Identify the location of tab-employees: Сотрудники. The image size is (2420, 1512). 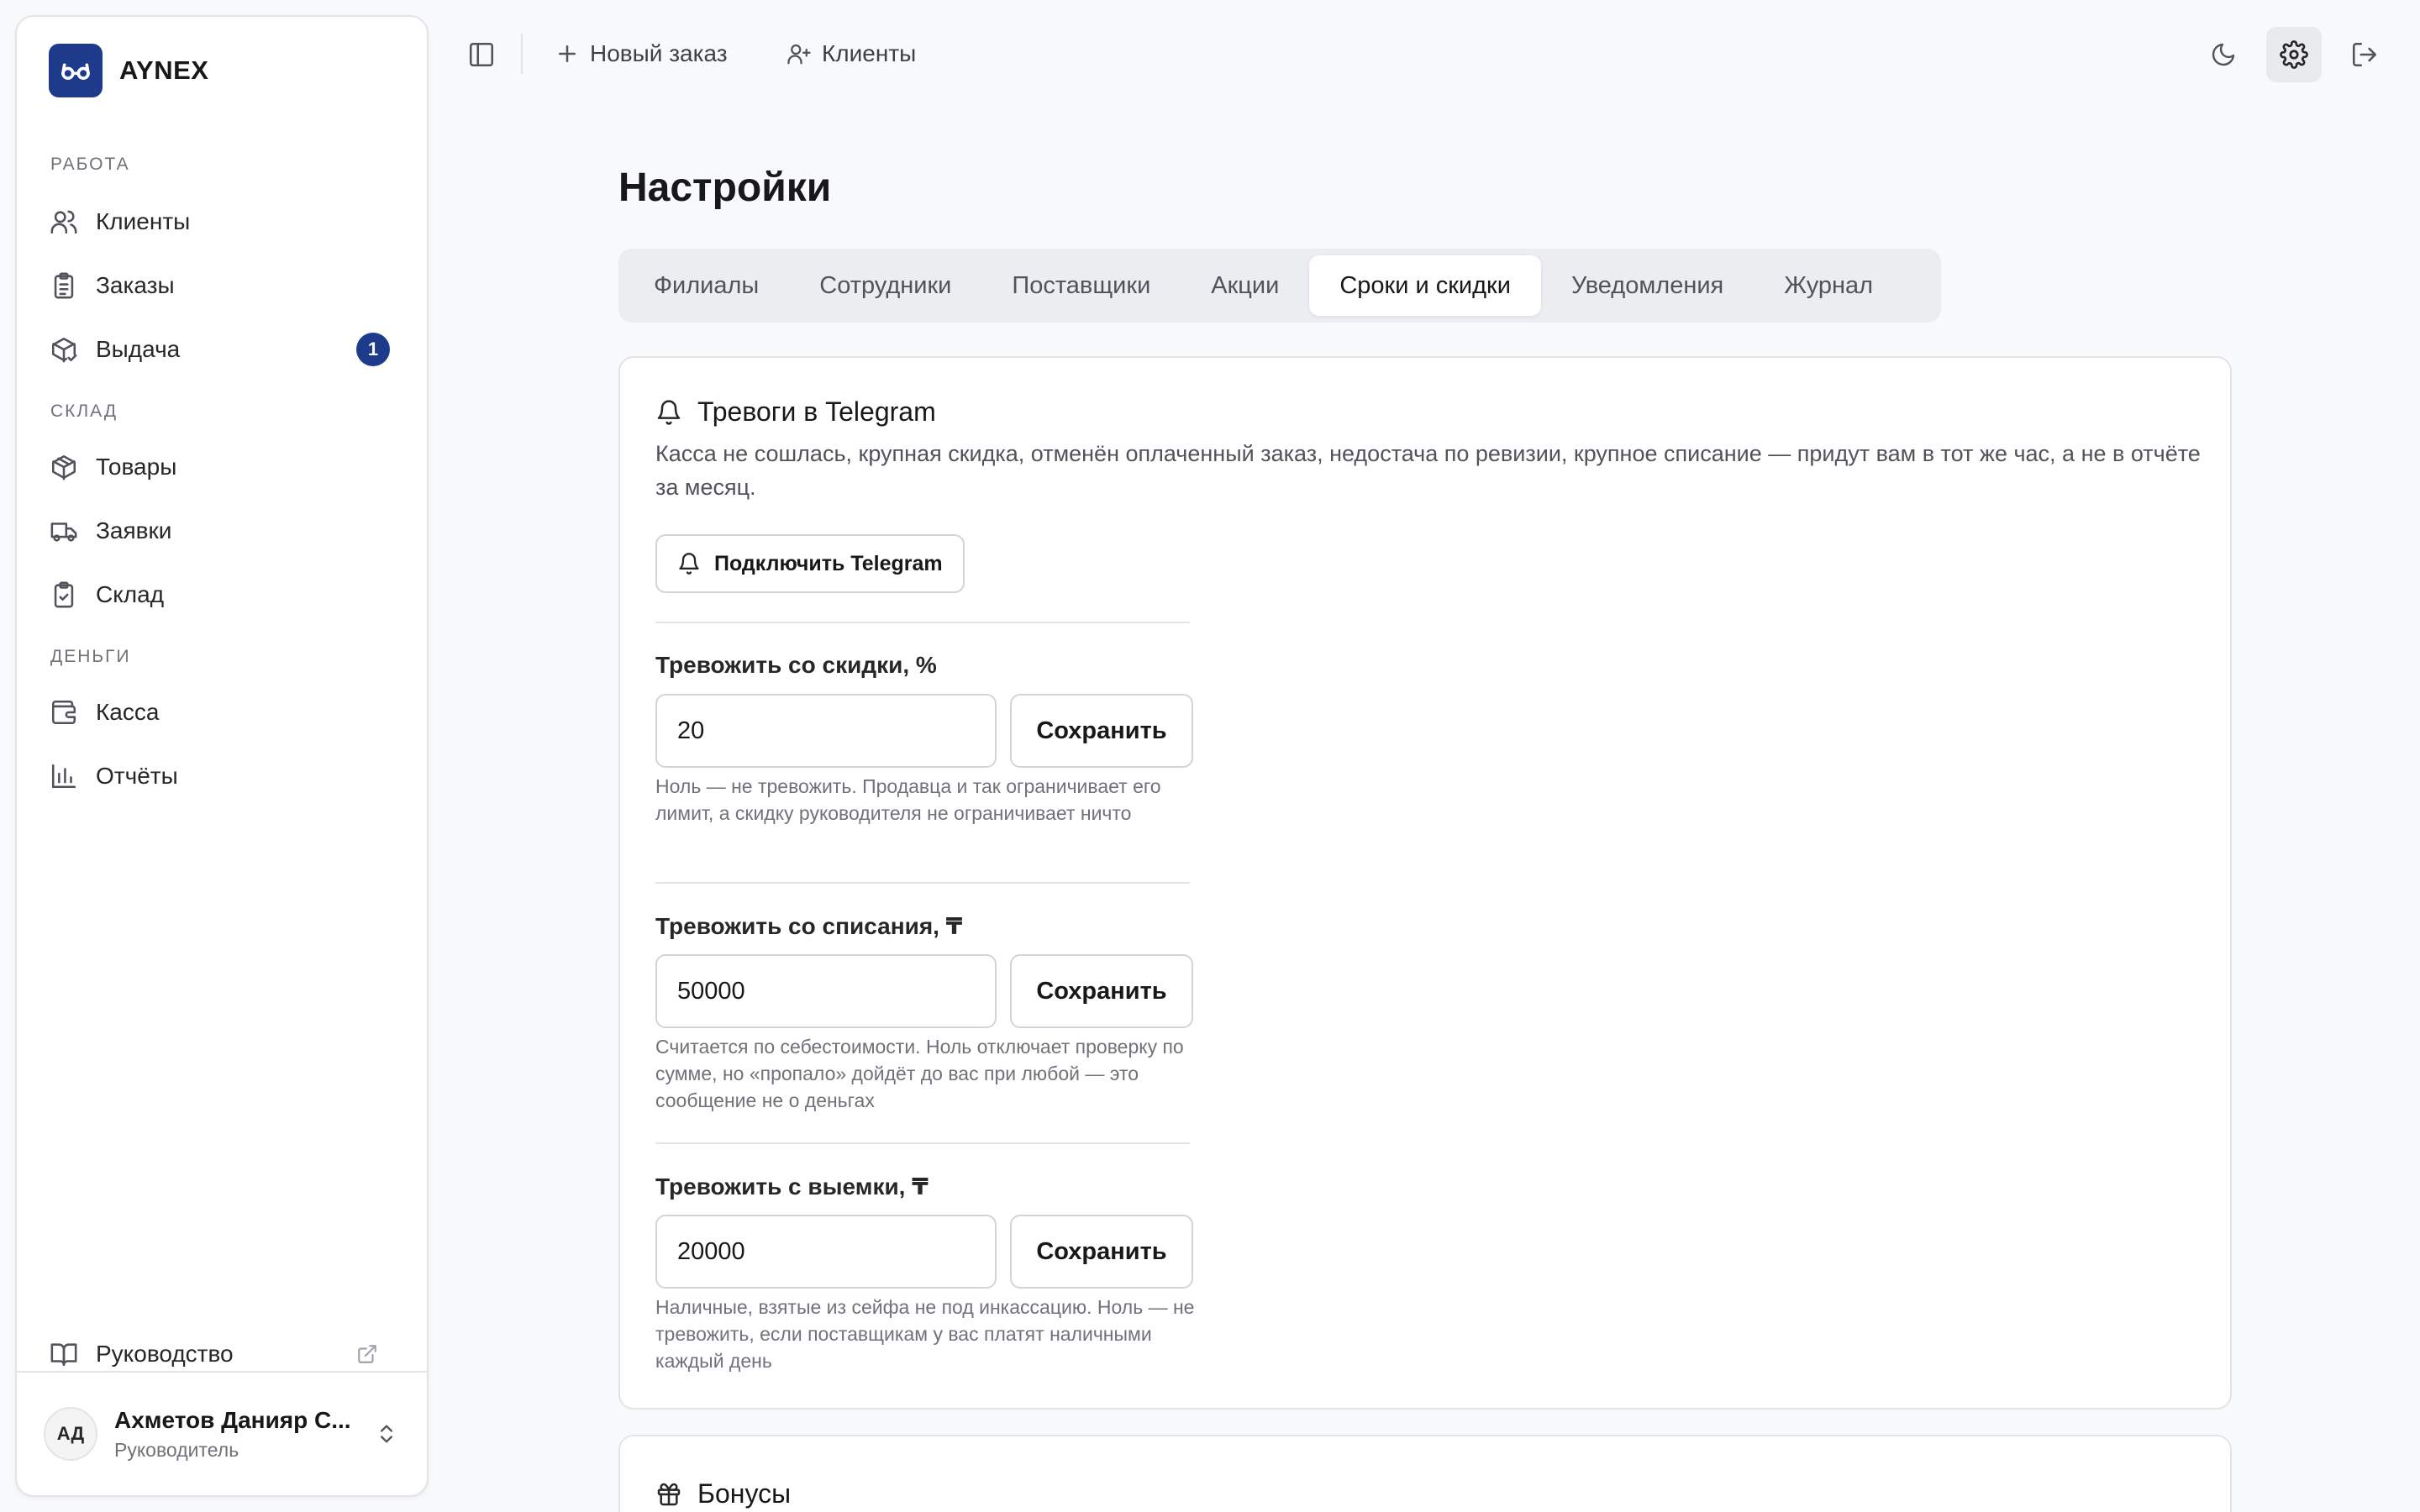
(885, 285).